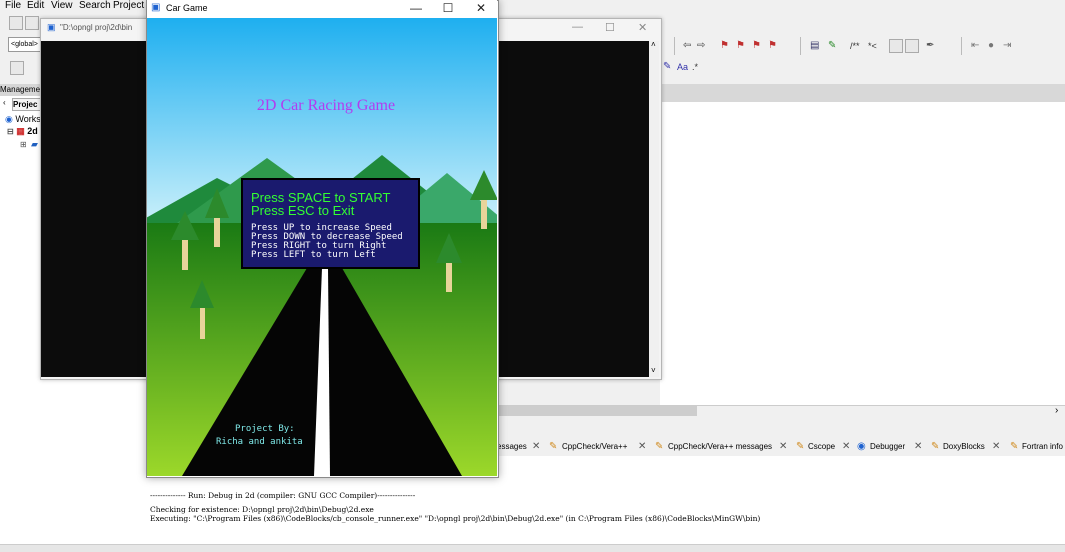  I want to click on log-tab-doxyblocks: DoxyBlocks, so click(964, 446).